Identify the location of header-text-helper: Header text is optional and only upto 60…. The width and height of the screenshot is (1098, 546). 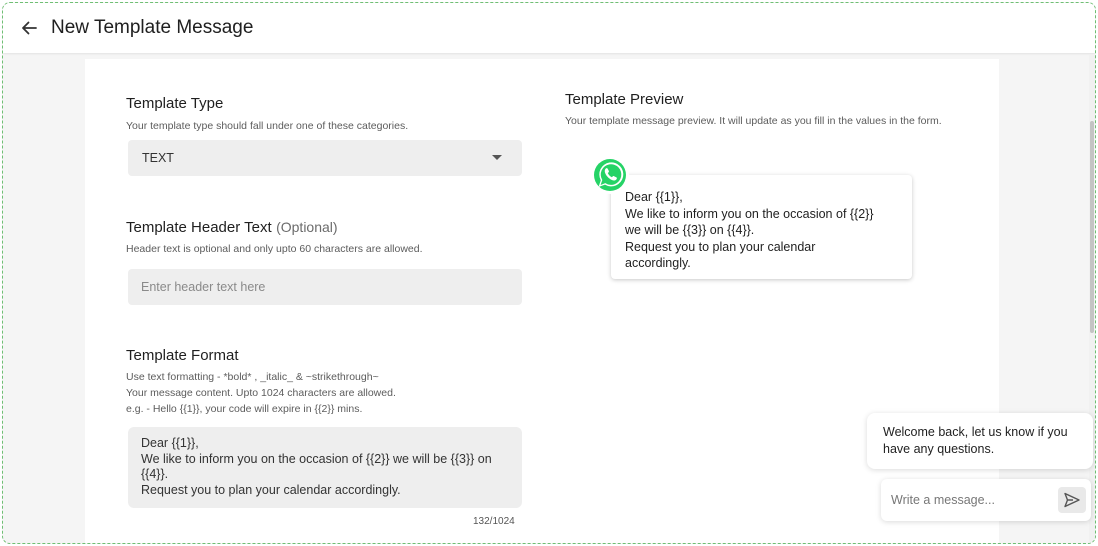
(274, 249).